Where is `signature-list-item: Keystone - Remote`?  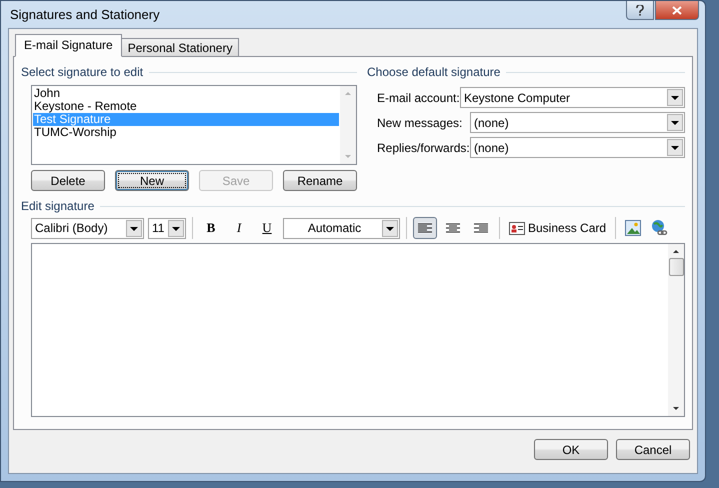 signature-list-item: Keystone - Remote is located at coordinates (186, 106).